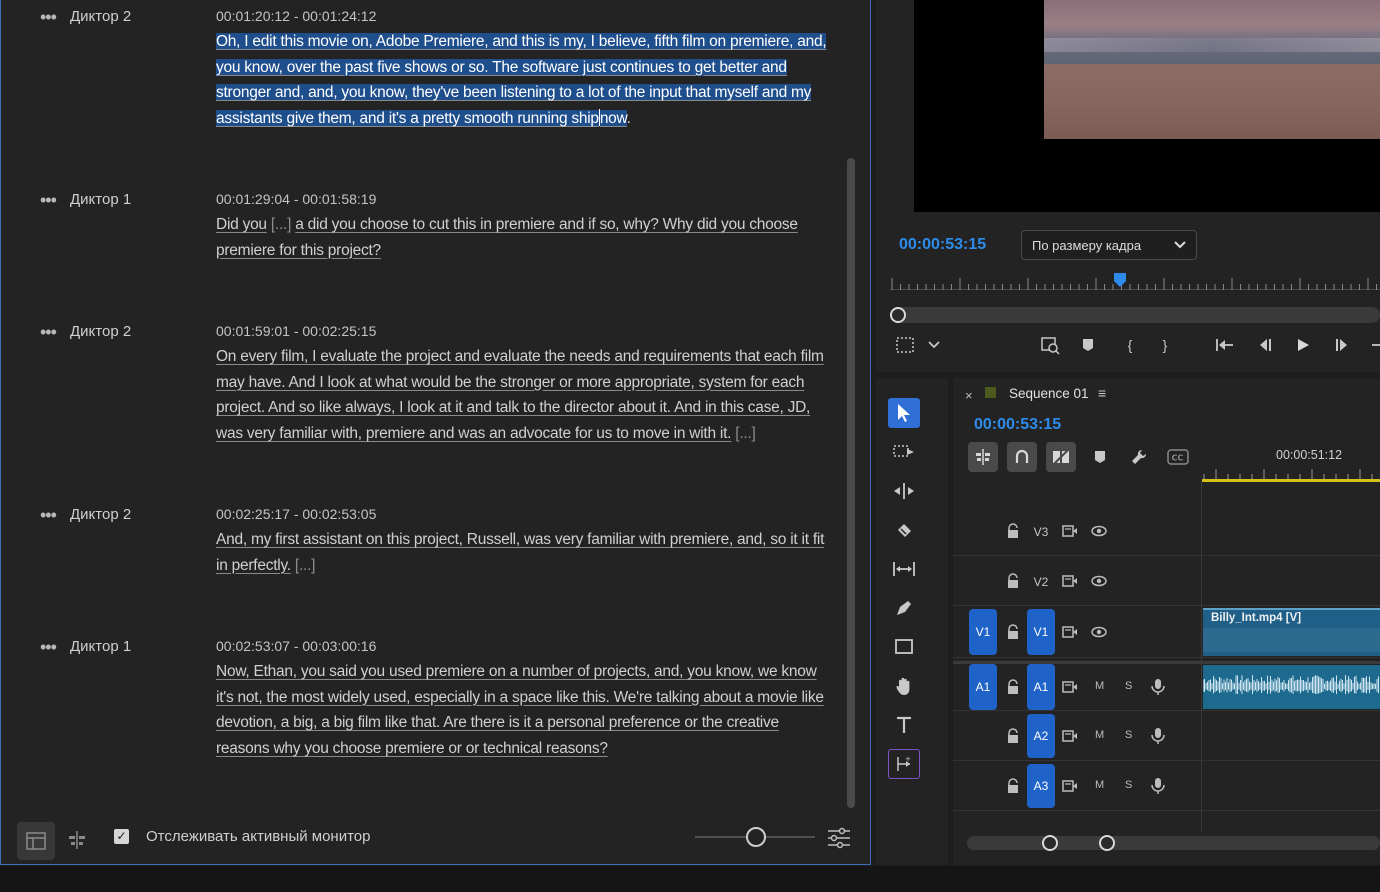 The image size is (1380, 892). Describe the element at coordinates (934, 345) in the screenshot. I see `chevron-down-icon` at that location.